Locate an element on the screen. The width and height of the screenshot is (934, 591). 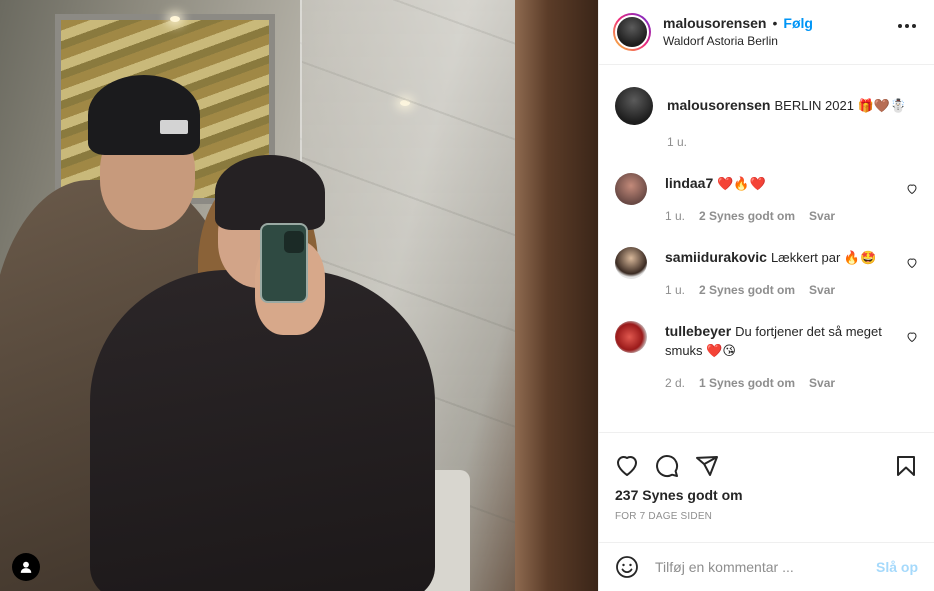
woman-beanie is located at coordinates (270, 192).